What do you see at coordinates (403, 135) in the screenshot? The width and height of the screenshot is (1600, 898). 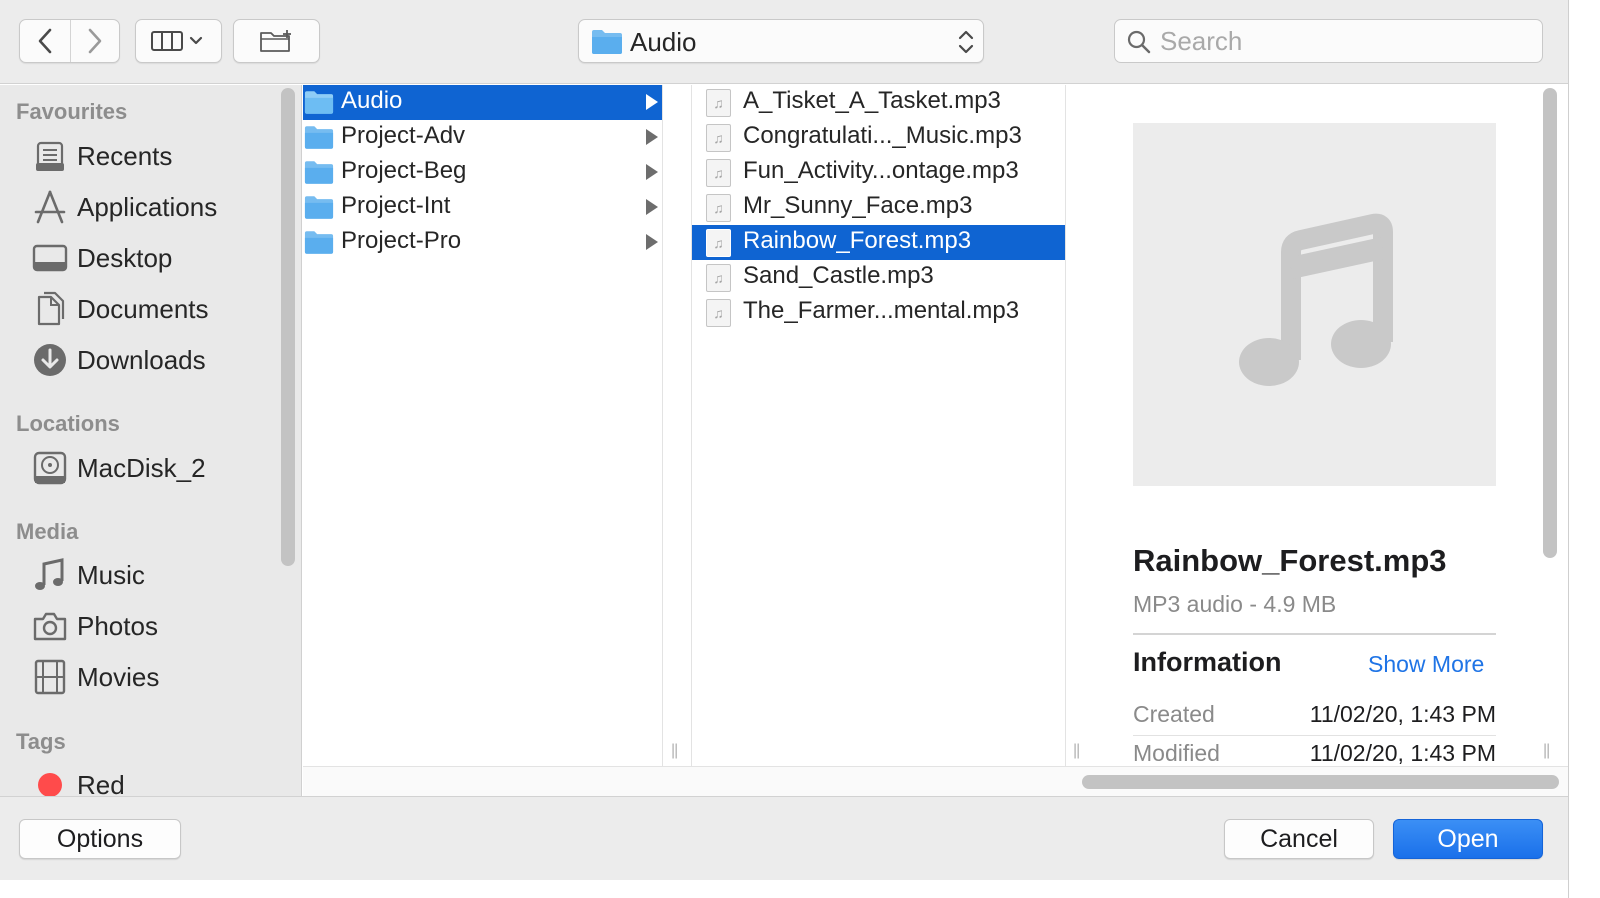 I see `folder-name: Project-Adv` at bounding box center [403, 135].